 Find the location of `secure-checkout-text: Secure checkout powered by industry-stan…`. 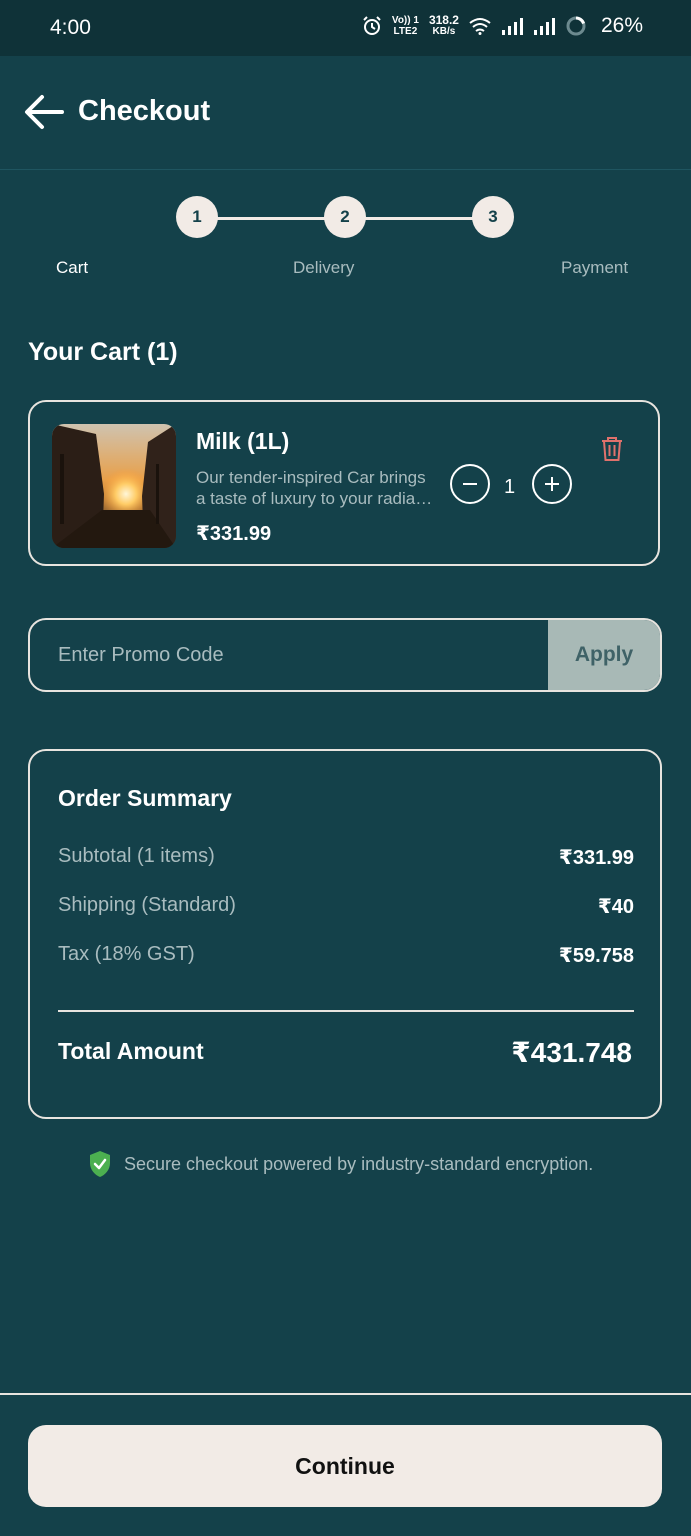

secure-checkout-text: Secure checkout powered by industry-stan… is located at coordinates (359, 1163).